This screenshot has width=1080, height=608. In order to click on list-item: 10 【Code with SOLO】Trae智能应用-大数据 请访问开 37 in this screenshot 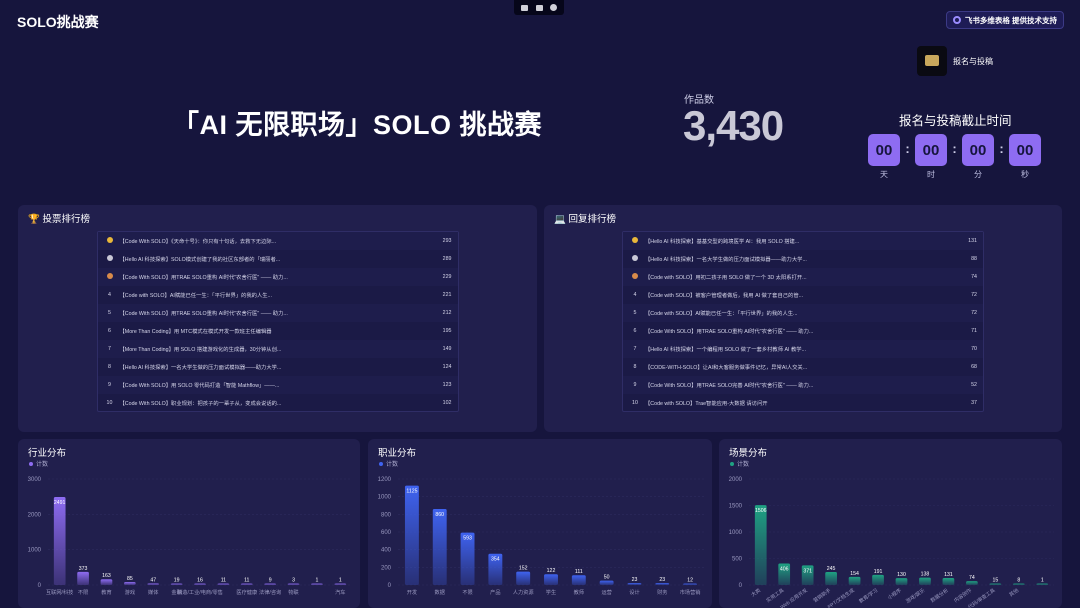, I will do `click(803, 403)`.